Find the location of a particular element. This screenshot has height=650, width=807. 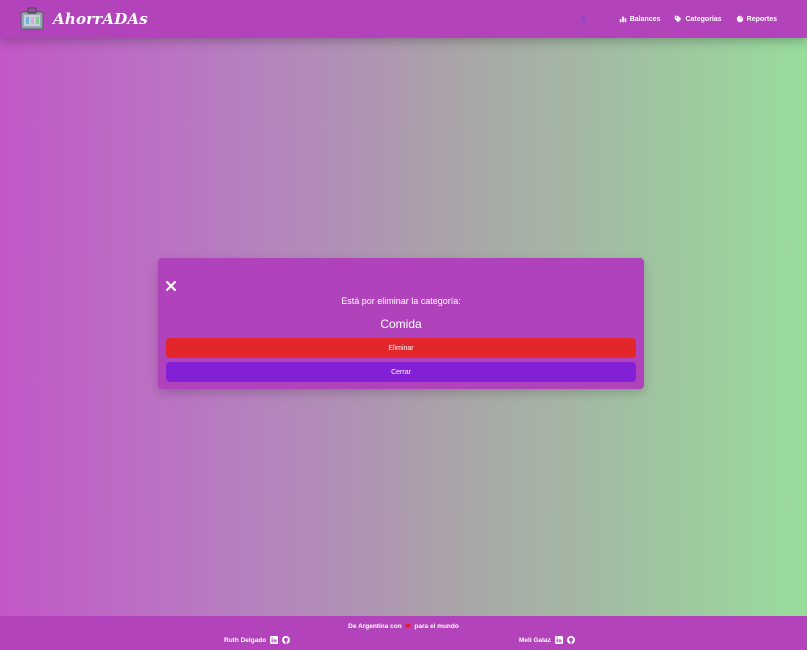

chart-icon is located at coordinates (622, 19).